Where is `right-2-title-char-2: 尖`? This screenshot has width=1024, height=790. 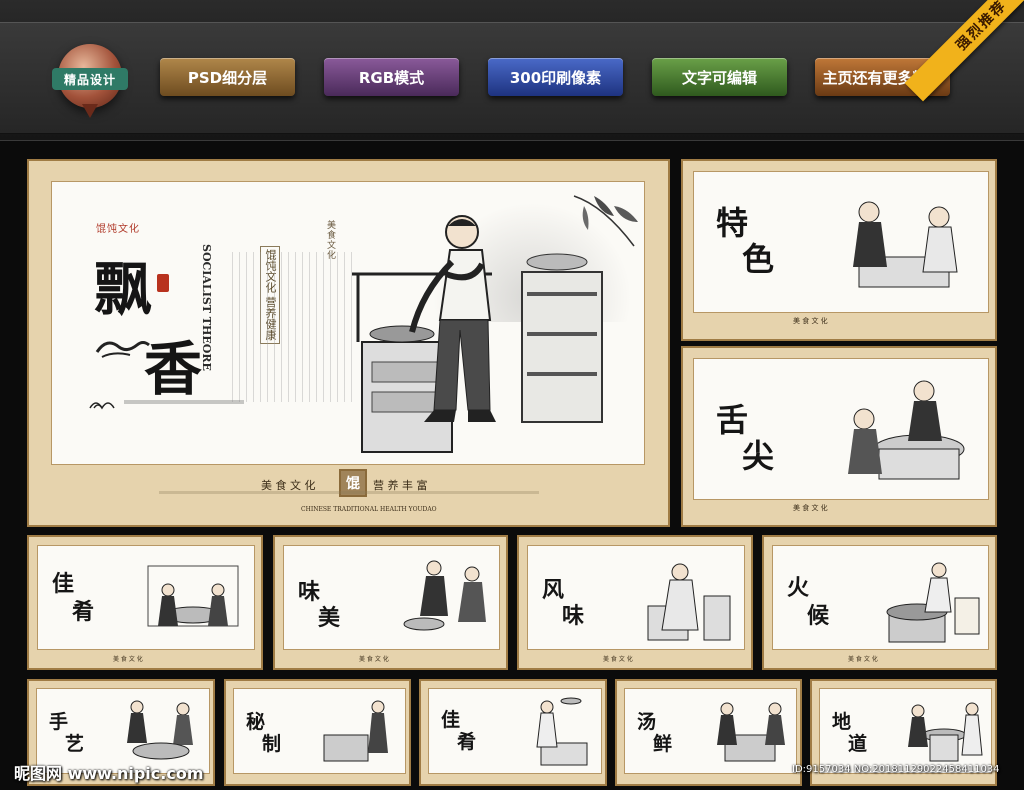
right-2-title-char-2: 尖 is located at coordinates (758, 456).